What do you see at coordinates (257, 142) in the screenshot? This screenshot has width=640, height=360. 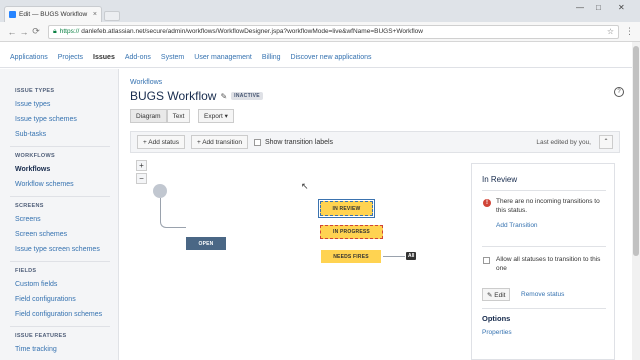 I see `show-labels-checkbox` at bounding box center [257, 142].